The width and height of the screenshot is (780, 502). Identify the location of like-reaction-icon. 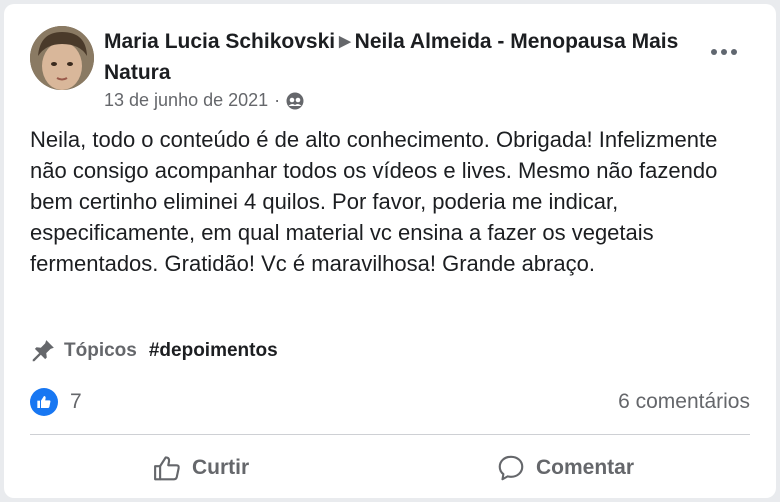
(44, 402).